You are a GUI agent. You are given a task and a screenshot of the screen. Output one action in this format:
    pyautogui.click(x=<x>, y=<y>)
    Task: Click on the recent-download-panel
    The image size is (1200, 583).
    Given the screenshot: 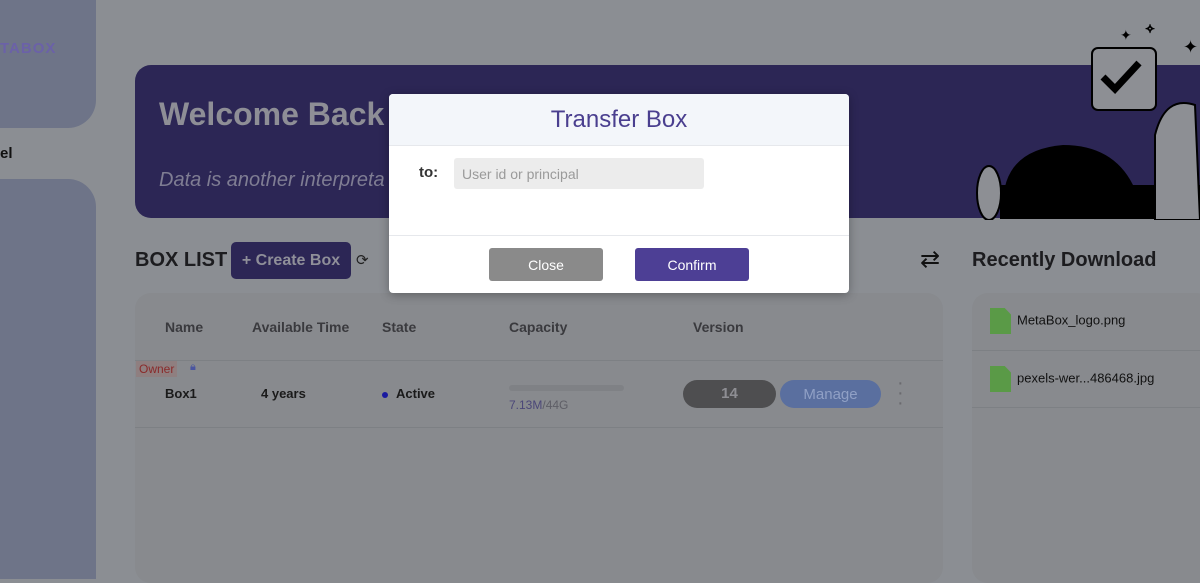 What is the action you would take?
    pyautogui.click(x=1086, y=438)
    